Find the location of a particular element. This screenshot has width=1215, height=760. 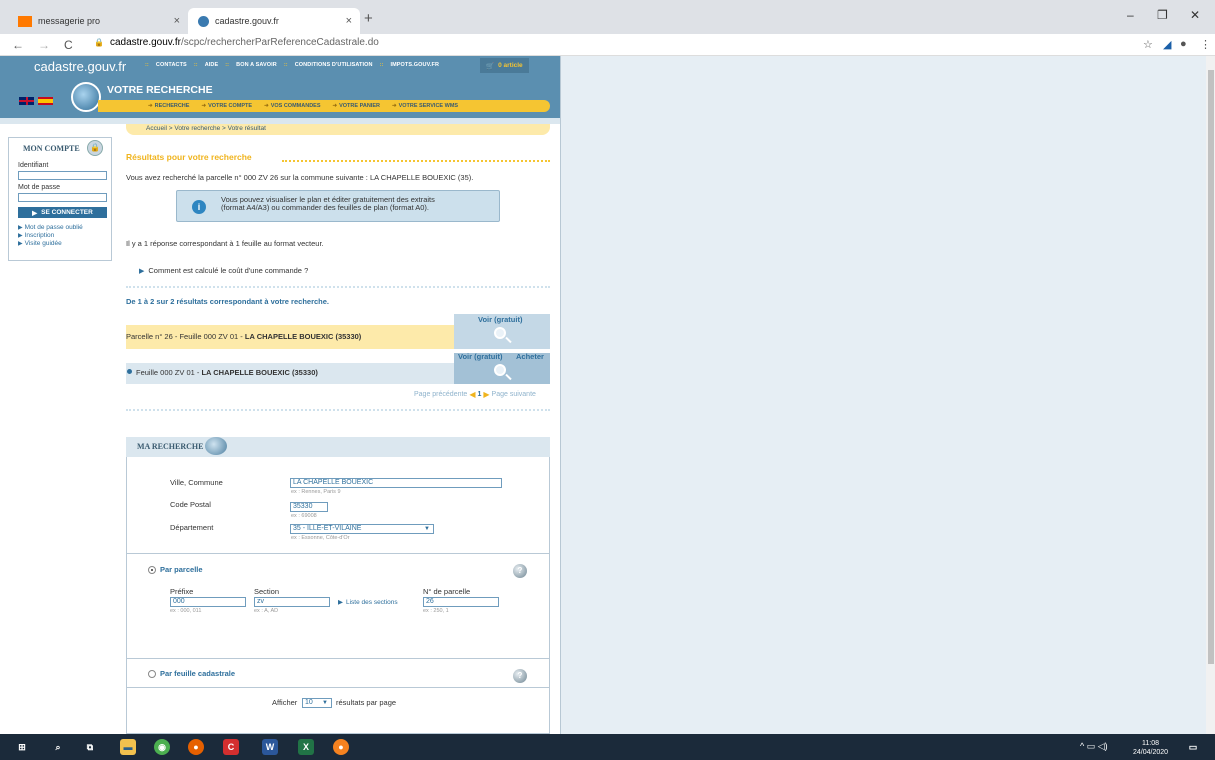

chevron-left-icon: ◀ is located at coordinates (472, 394).